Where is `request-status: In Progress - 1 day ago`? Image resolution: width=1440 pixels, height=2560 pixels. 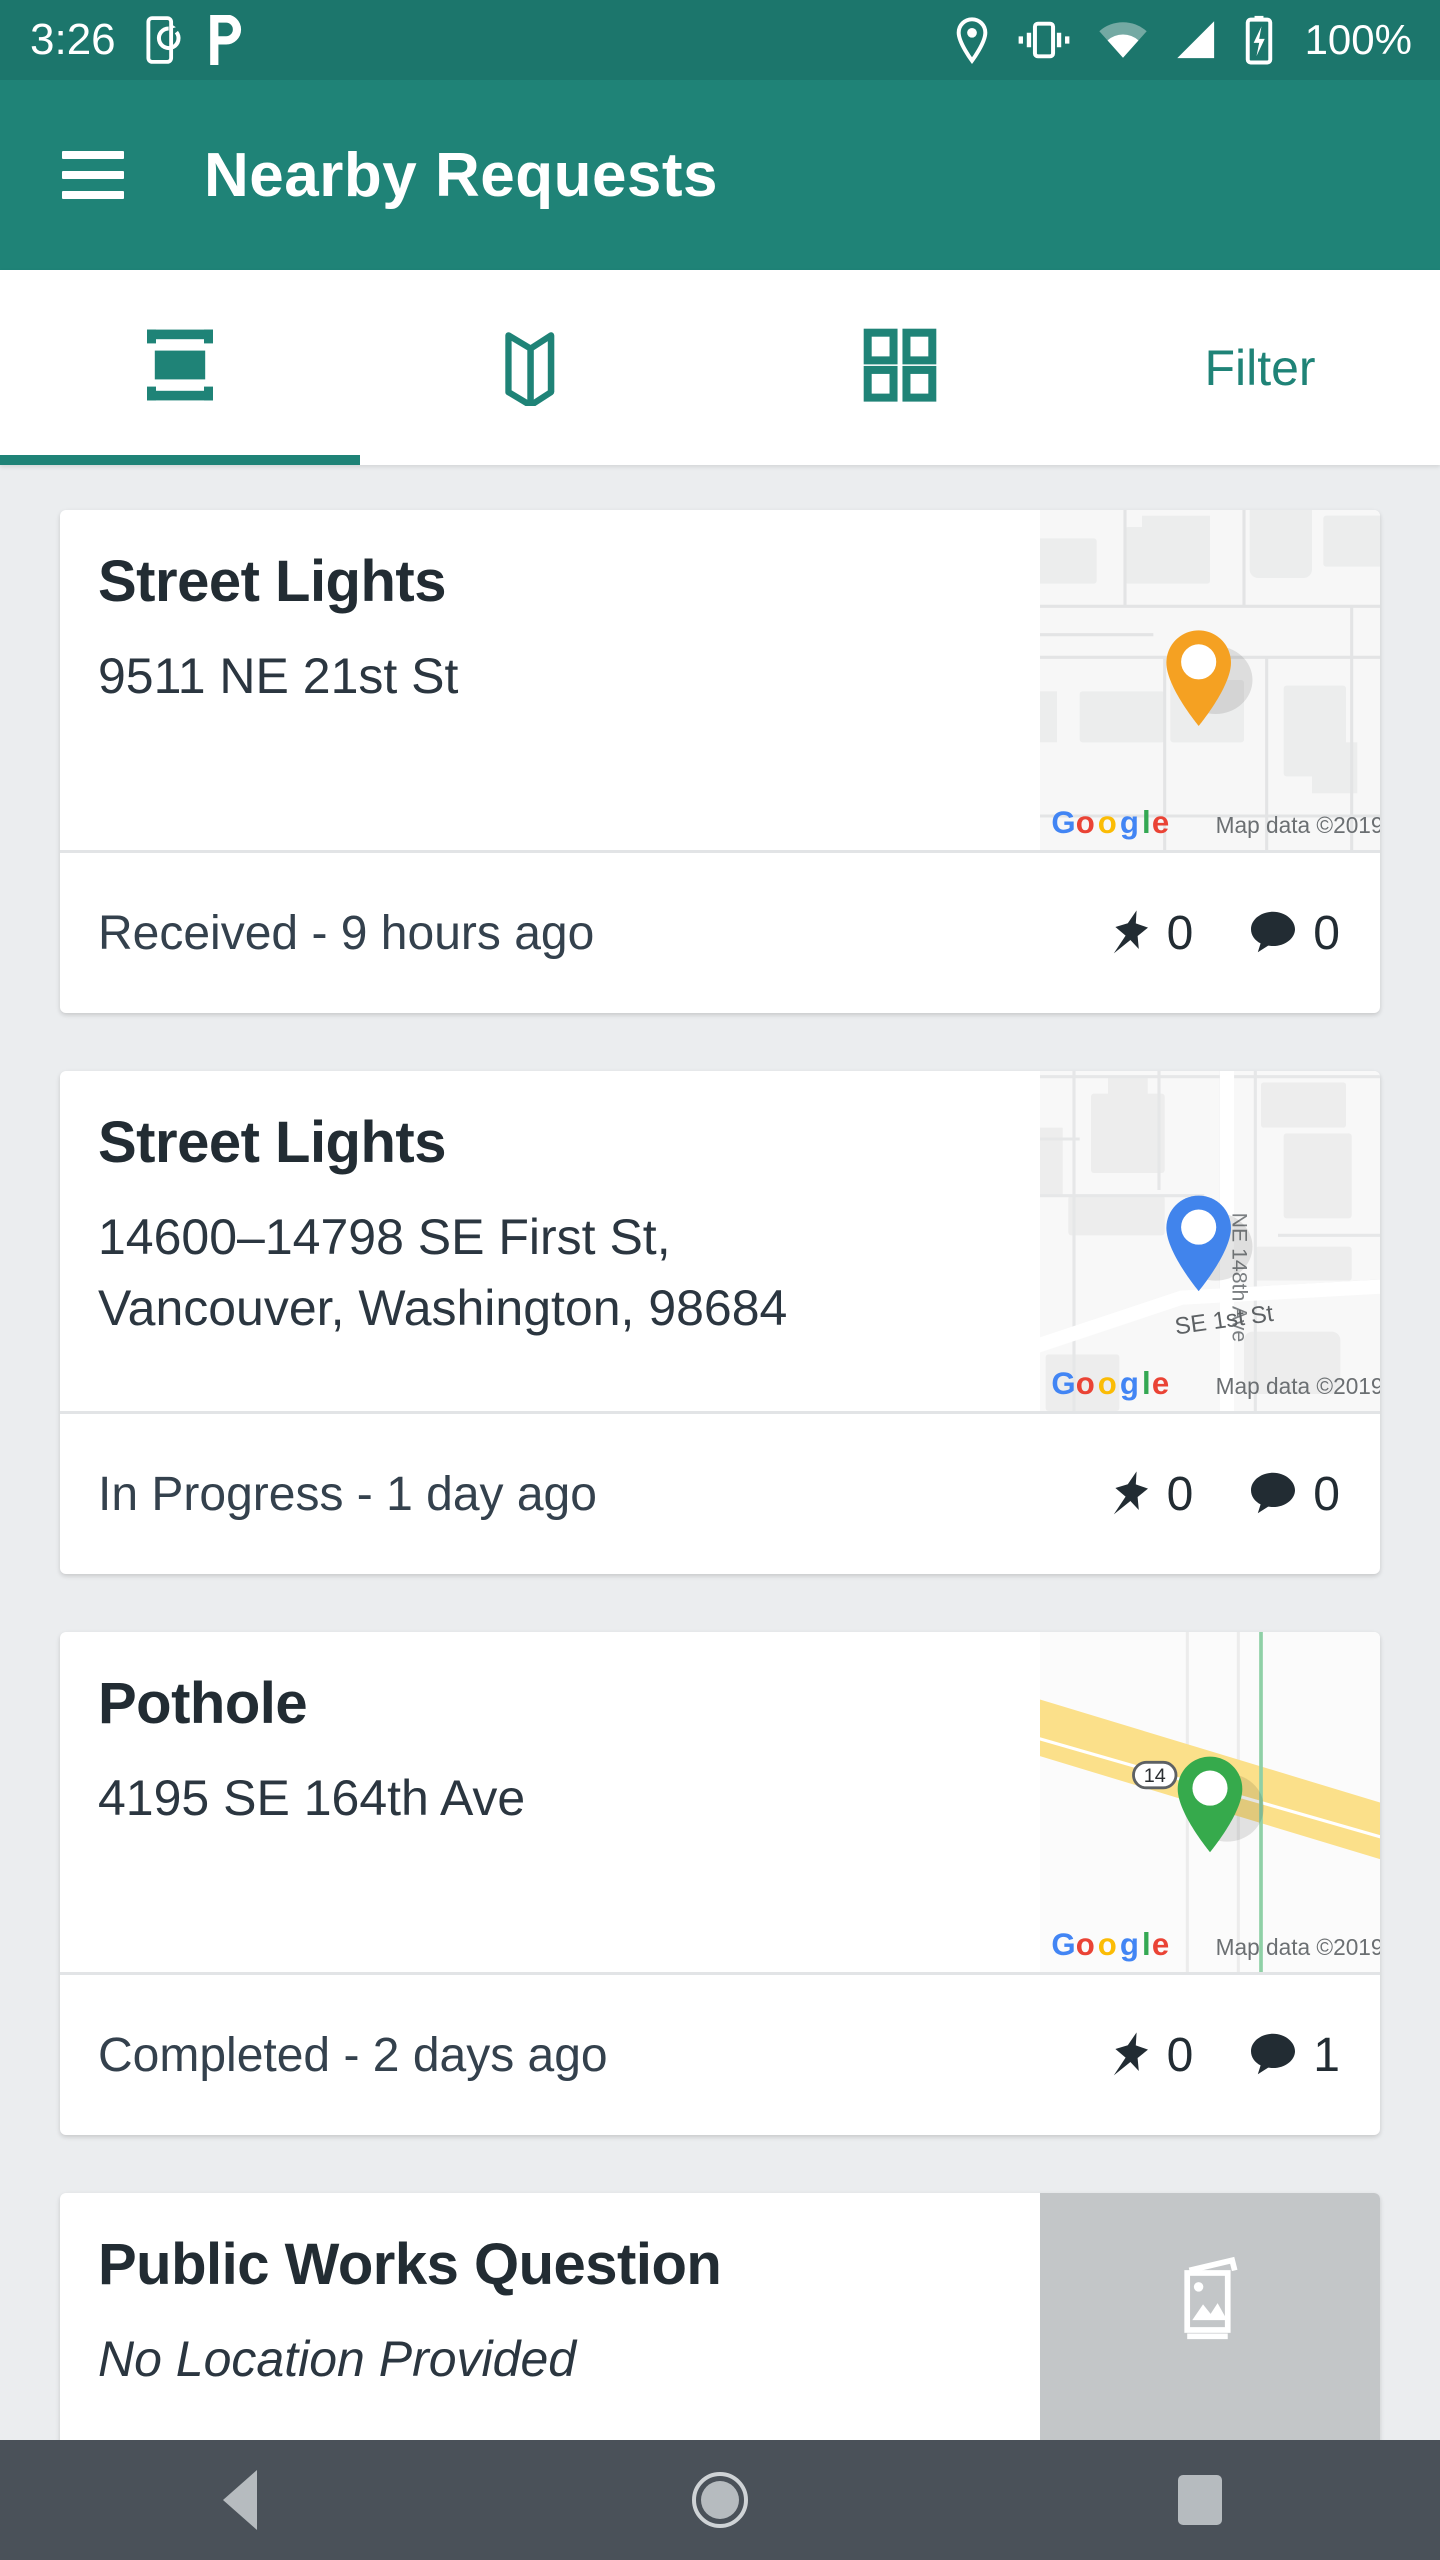 request-status: In Progress - 1 day ago is located at coordinates (347, 1494).